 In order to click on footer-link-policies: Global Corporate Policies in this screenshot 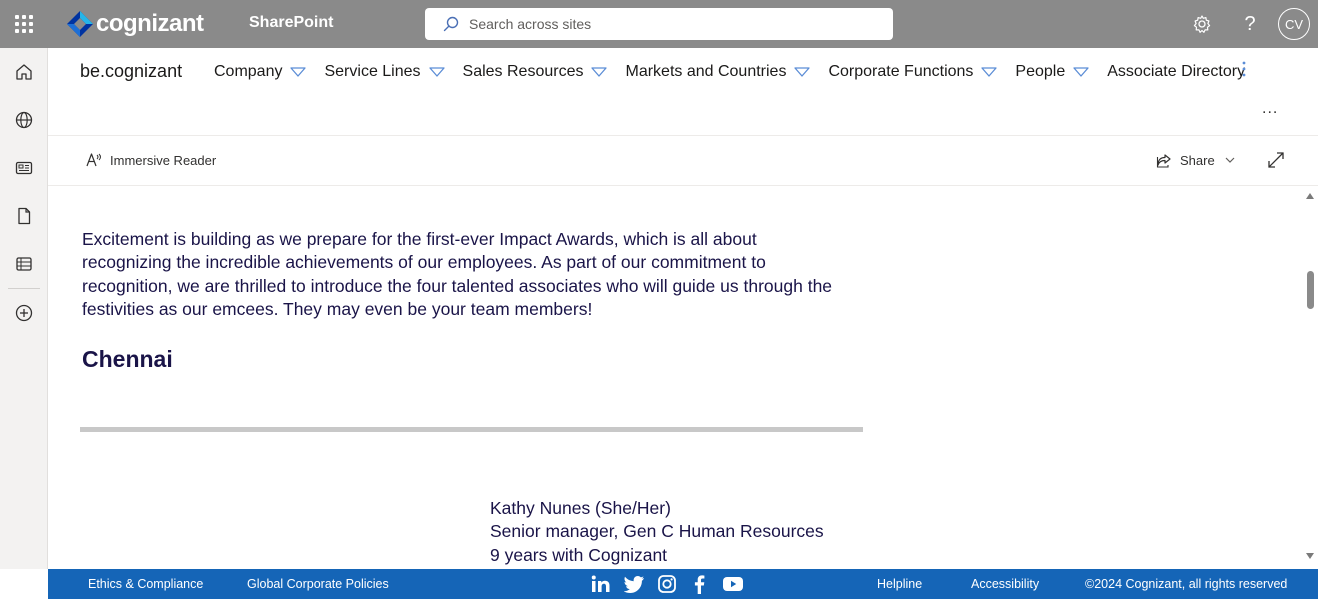, I will do `click(318, 584)`.